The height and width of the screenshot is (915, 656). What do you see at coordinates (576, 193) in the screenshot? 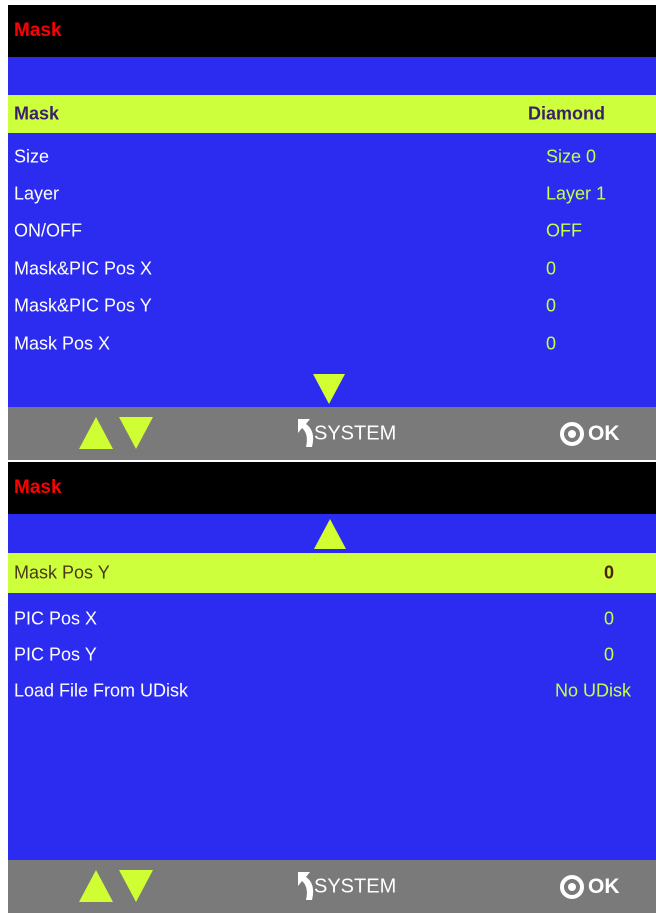
I see `row-value: Layer 1` at bounding box center [576, 193].